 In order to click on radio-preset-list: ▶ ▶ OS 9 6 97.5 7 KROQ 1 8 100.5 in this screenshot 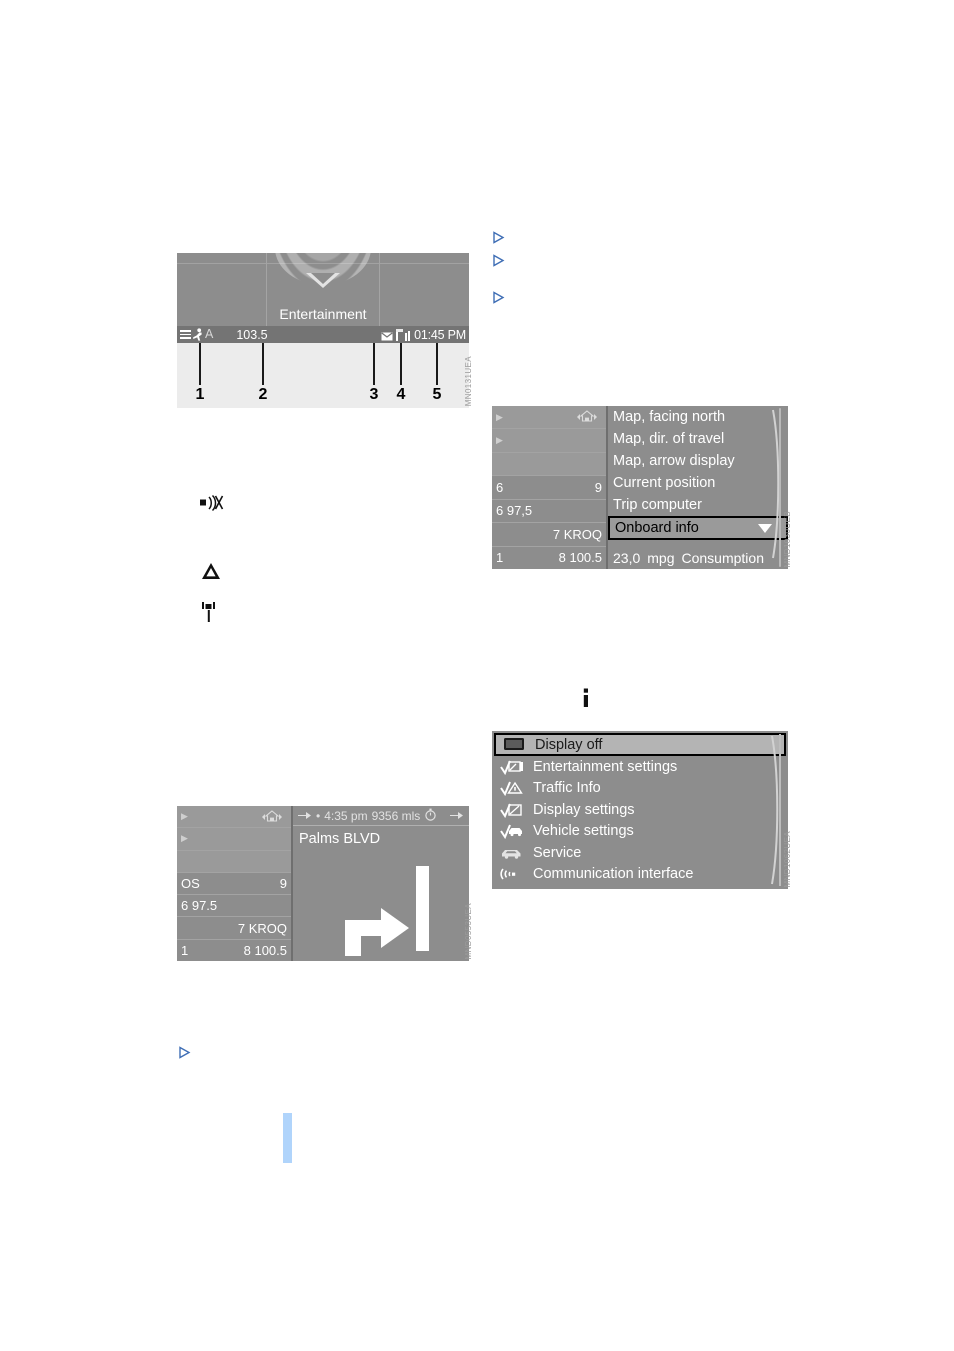, I will do `click(235, 883)`.